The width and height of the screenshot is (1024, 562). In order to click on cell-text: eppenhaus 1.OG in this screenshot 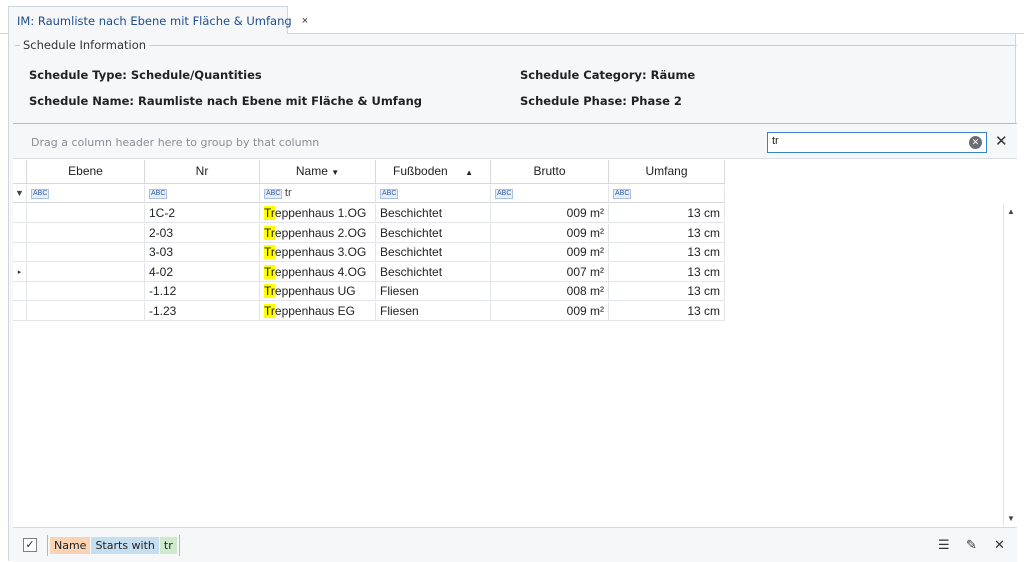, I will do `click(320, 213)`.